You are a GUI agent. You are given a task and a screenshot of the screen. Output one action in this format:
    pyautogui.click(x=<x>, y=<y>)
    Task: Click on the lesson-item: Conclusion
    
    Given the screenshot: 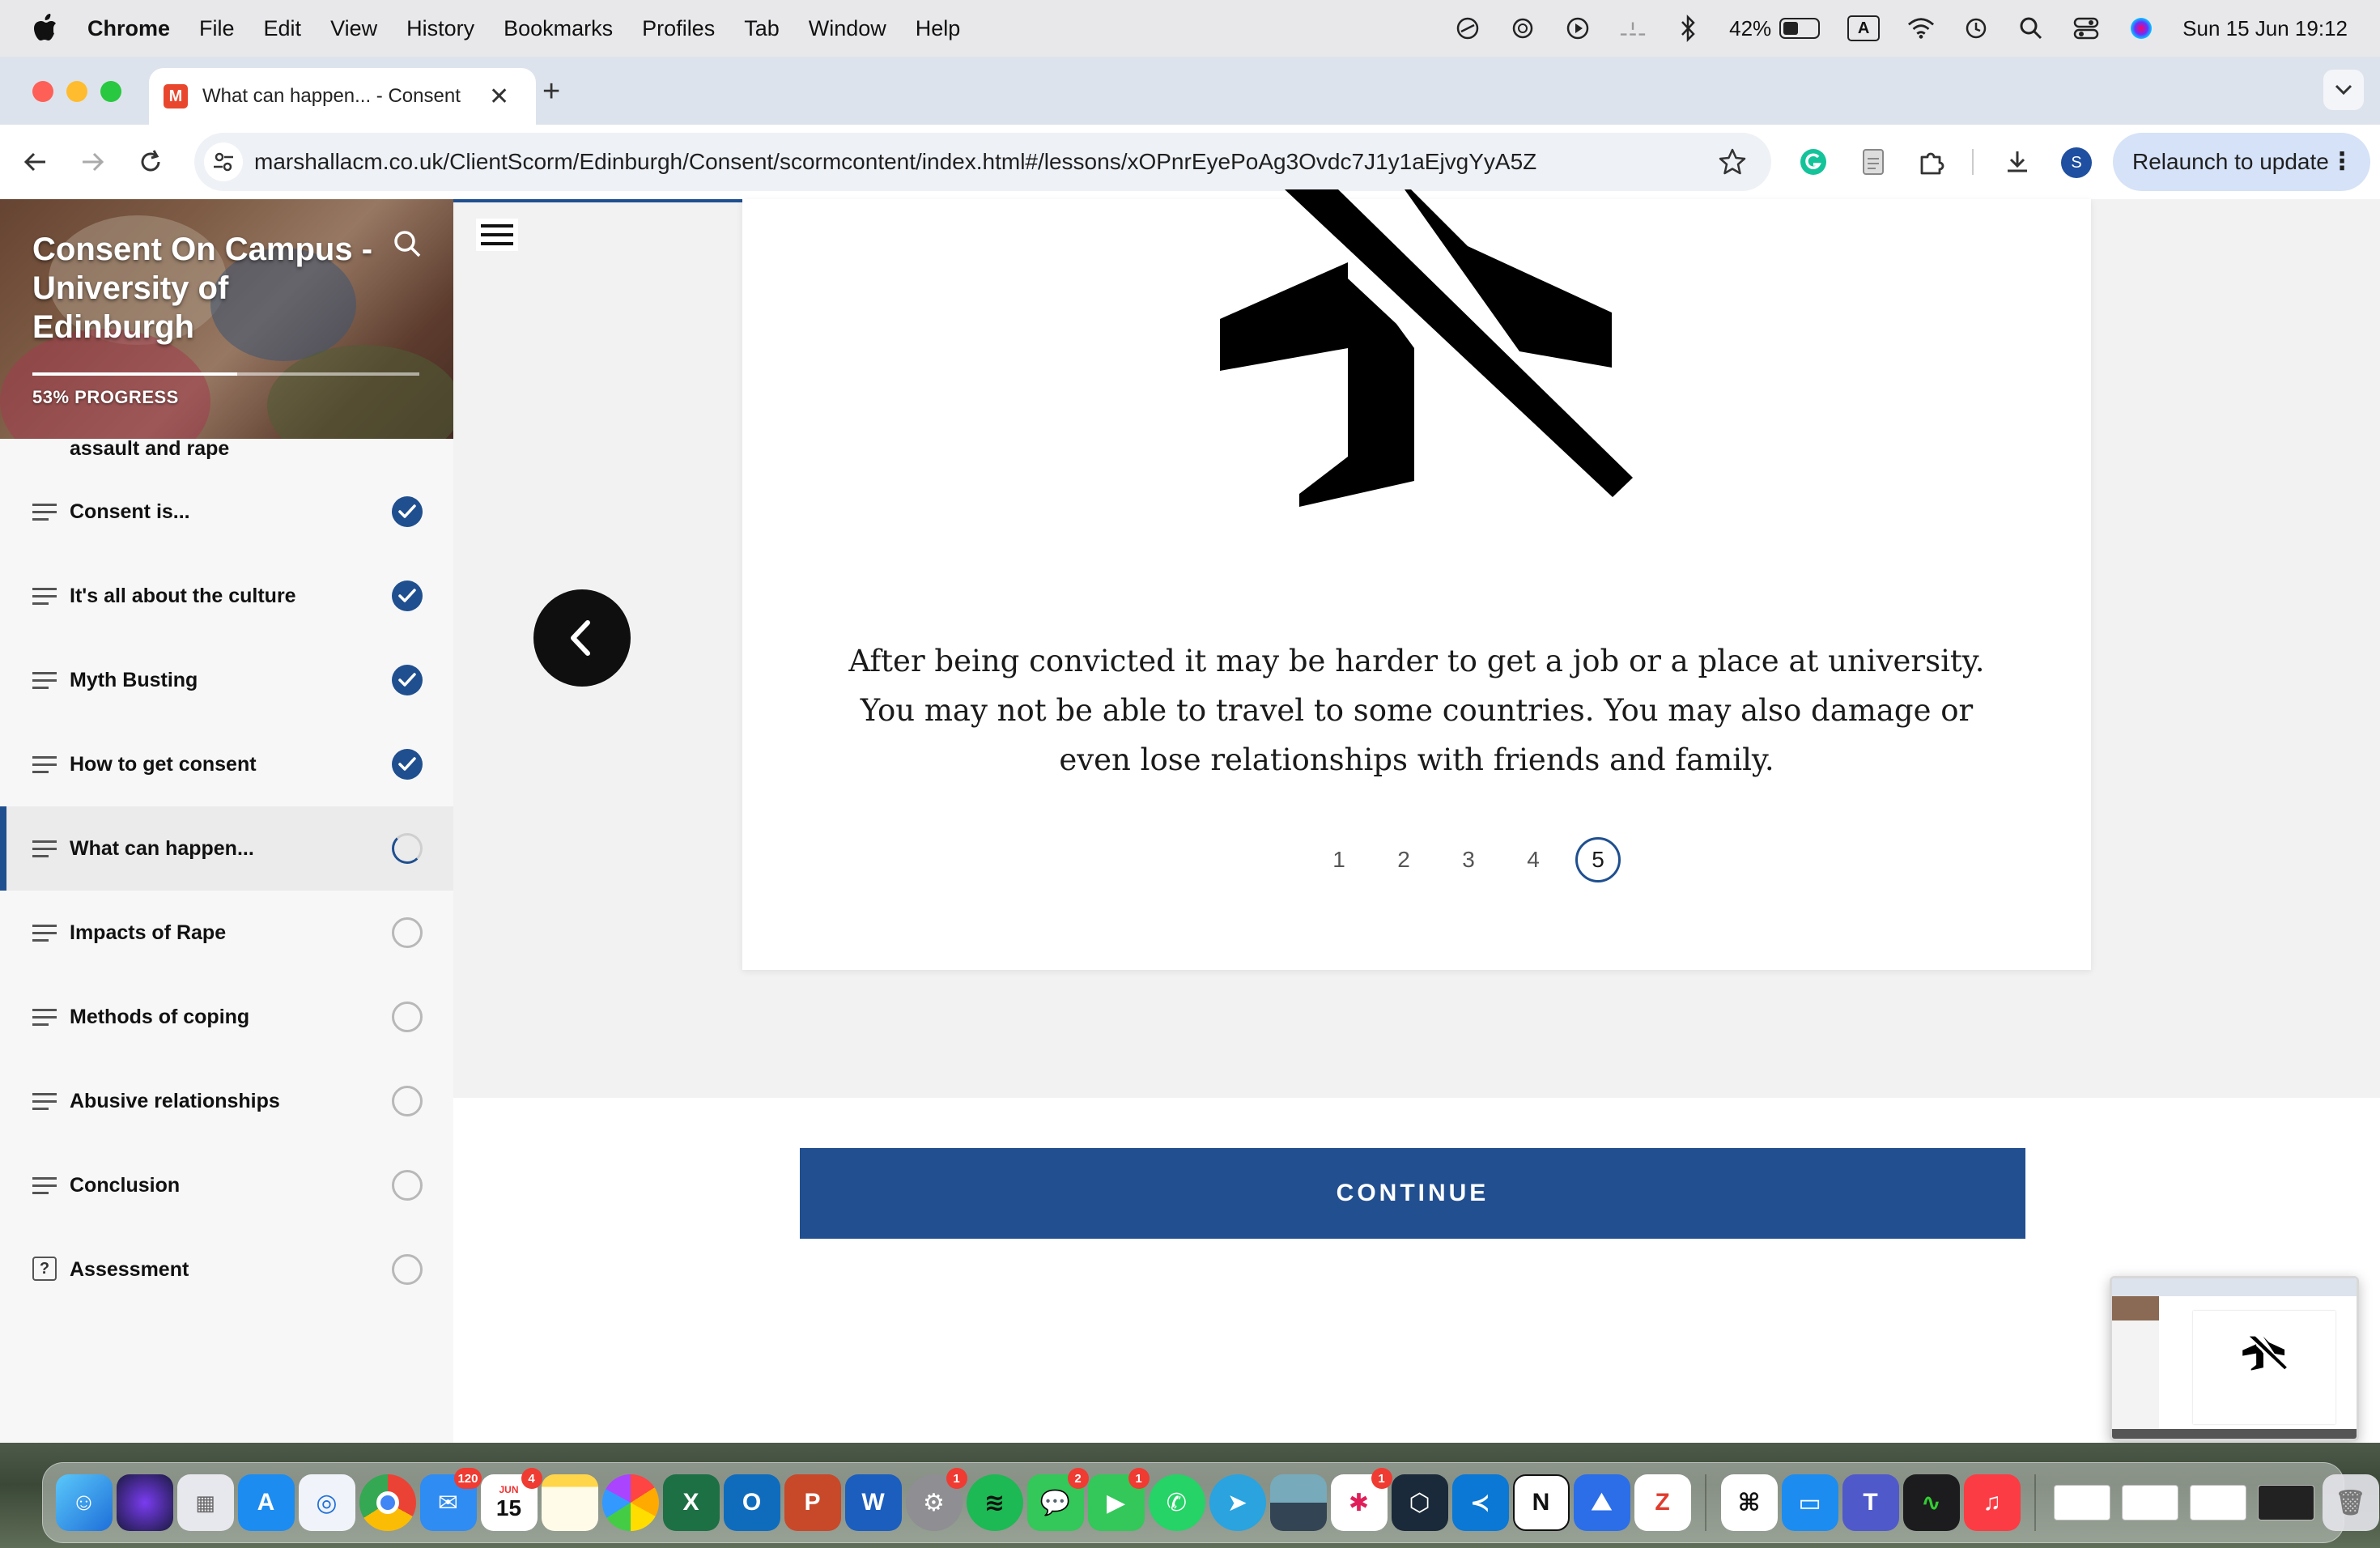 What is the action you would take?
    pyautogui.click(x=227, y=1185)
    